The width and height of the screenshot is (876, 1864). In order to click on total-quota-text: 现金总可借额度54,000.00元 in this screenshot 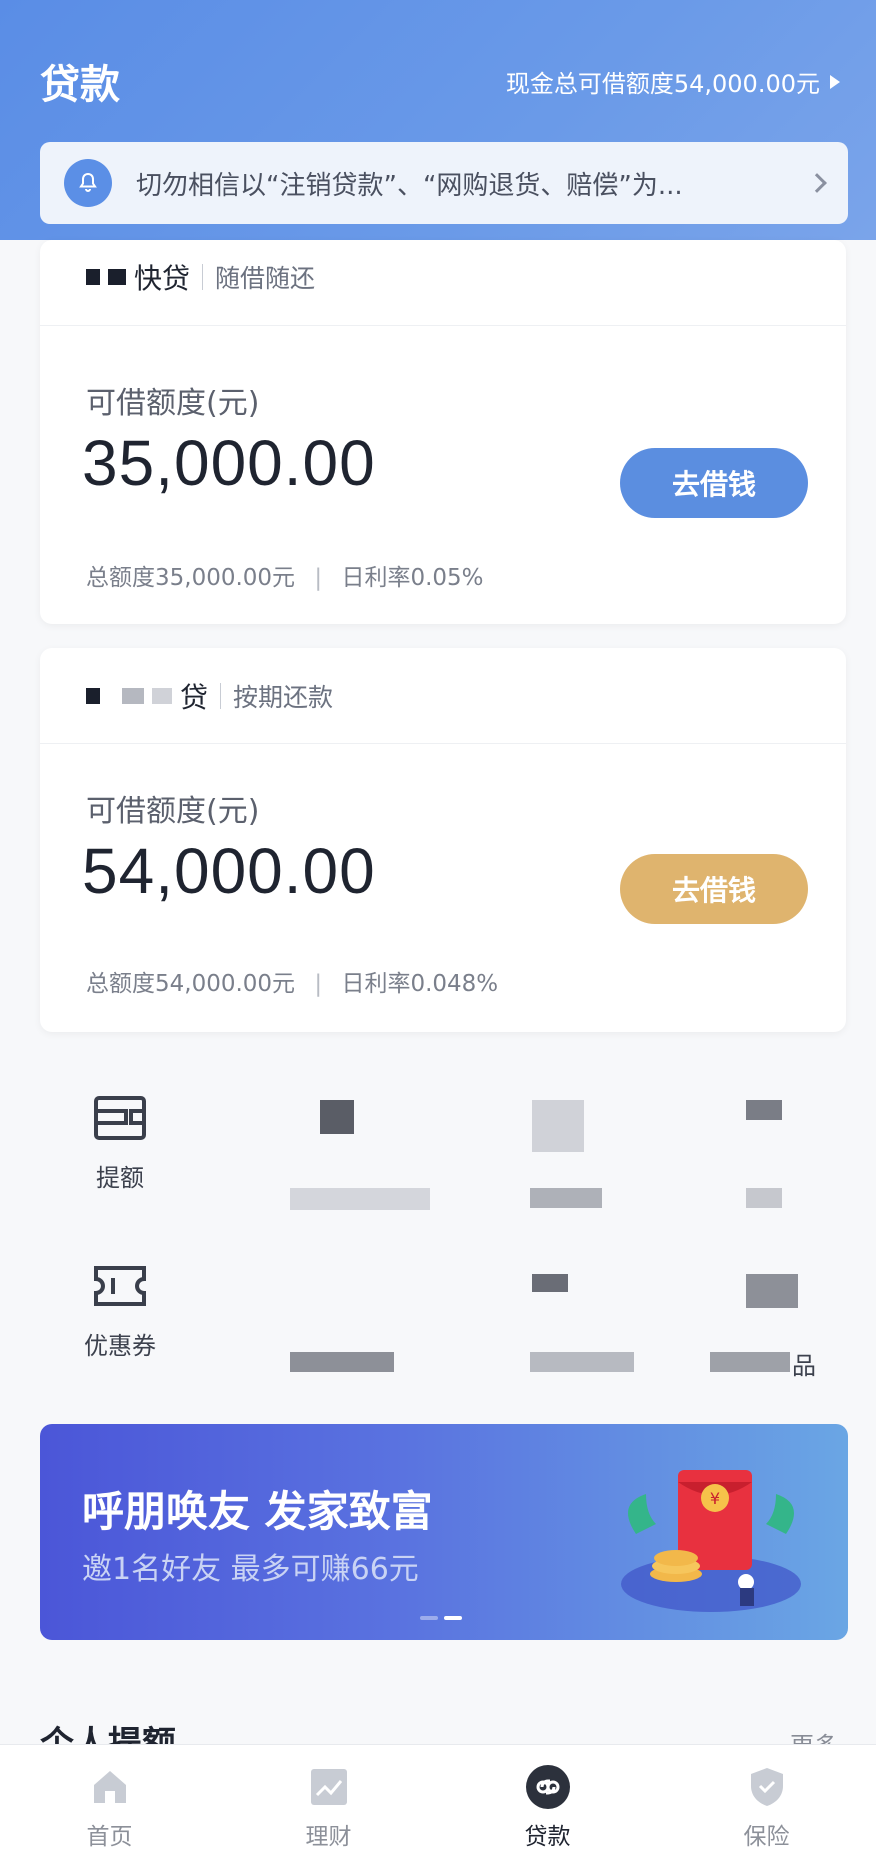, I will do `click(662, 84)`.